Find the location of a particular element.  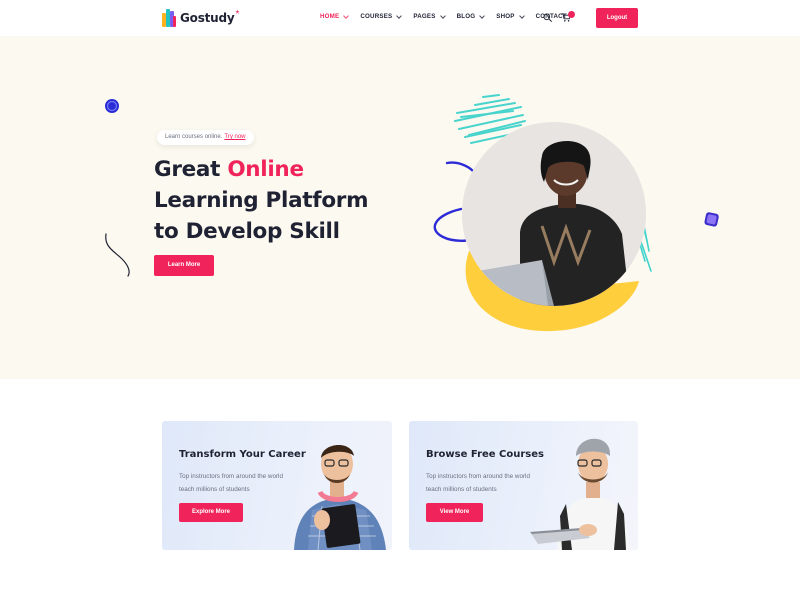

nav-item-shop: SHOP is located at coordinates (510, 16).